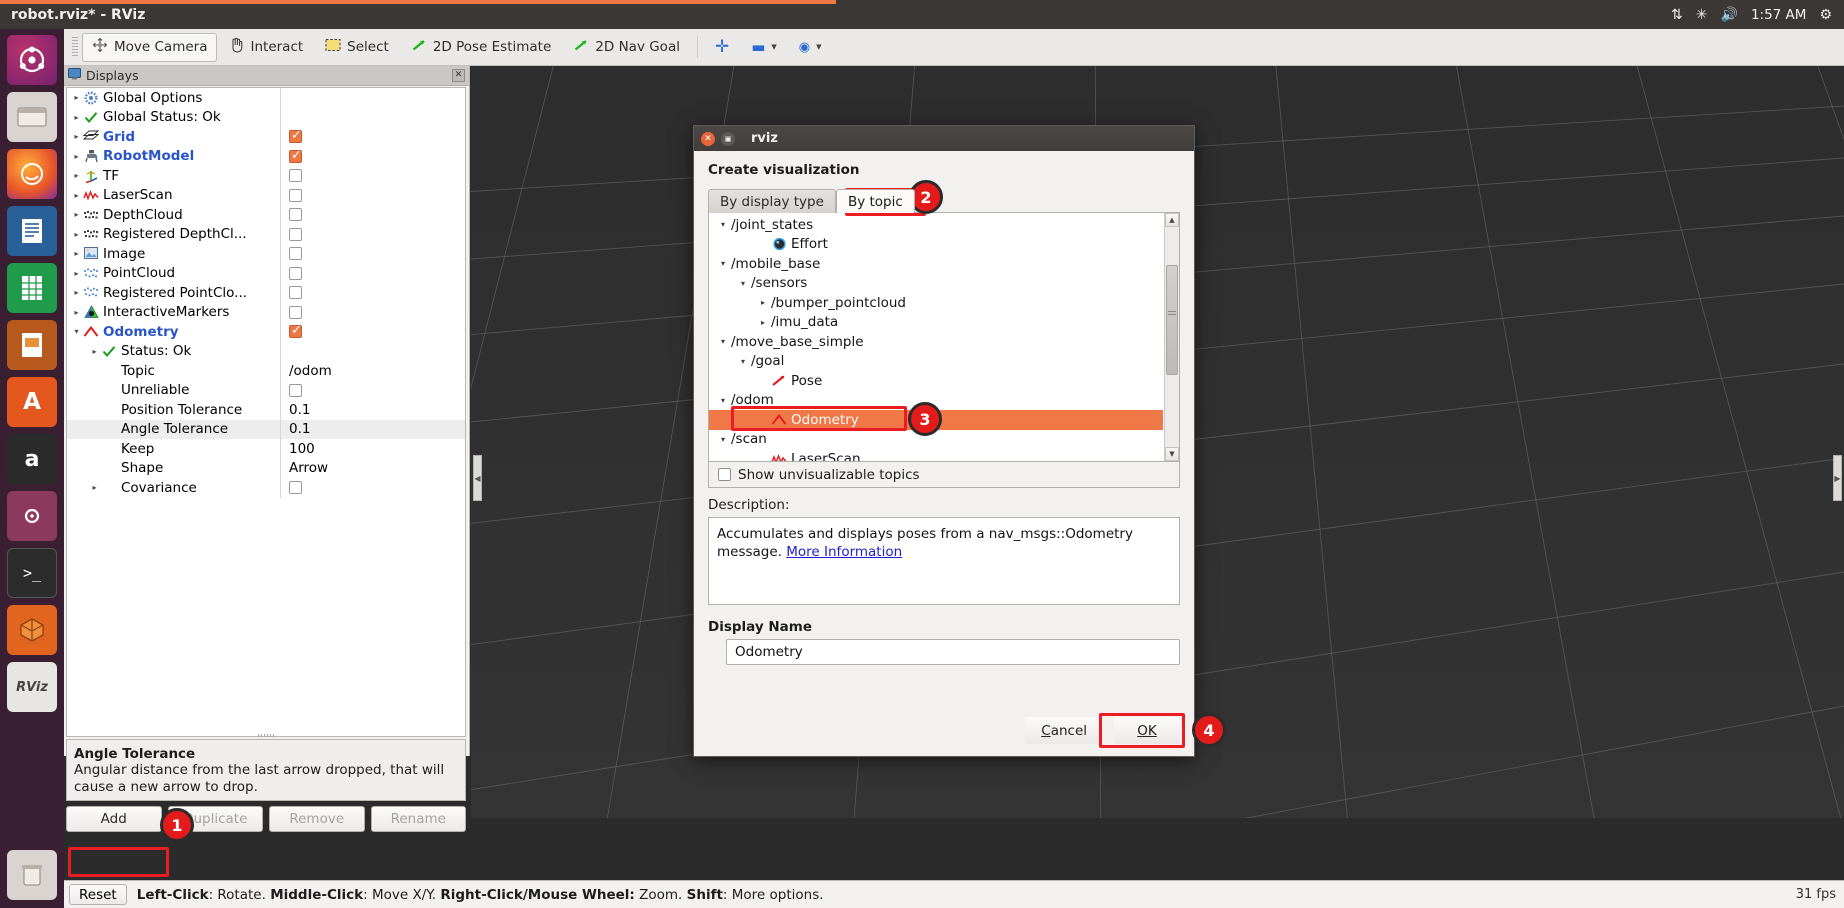 This screenshot has width=1844, height=908. I want to click on close-icon: ✕, so click(458, 75).